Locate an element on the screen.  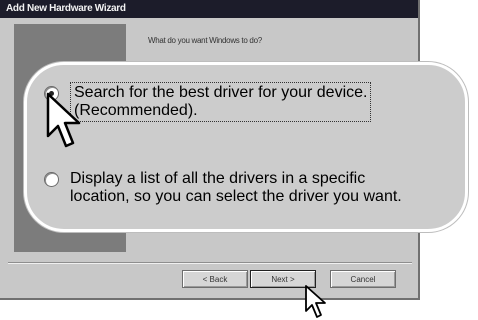
back-button: < Back is located at coordinates (215, 279).